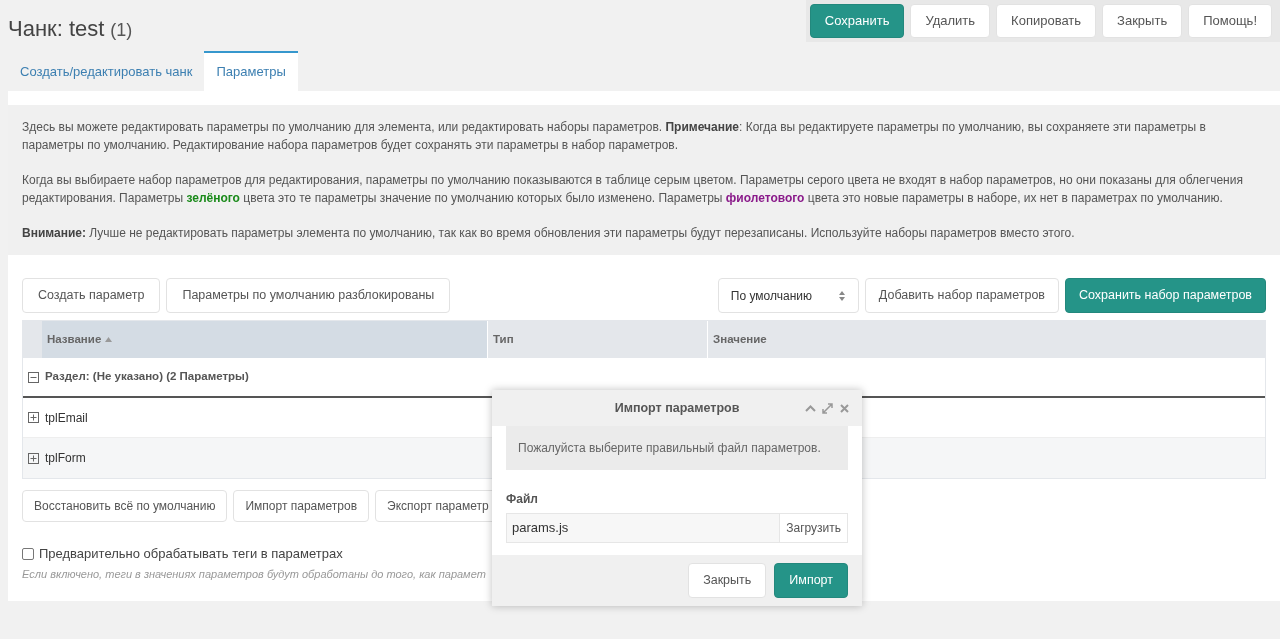 The image size is (1280, 639). What do you see at coordinates (961, 295) in the screenshot?
I see `toolbar-button: Добавить набор параметров` at bounding box center [961, 295].